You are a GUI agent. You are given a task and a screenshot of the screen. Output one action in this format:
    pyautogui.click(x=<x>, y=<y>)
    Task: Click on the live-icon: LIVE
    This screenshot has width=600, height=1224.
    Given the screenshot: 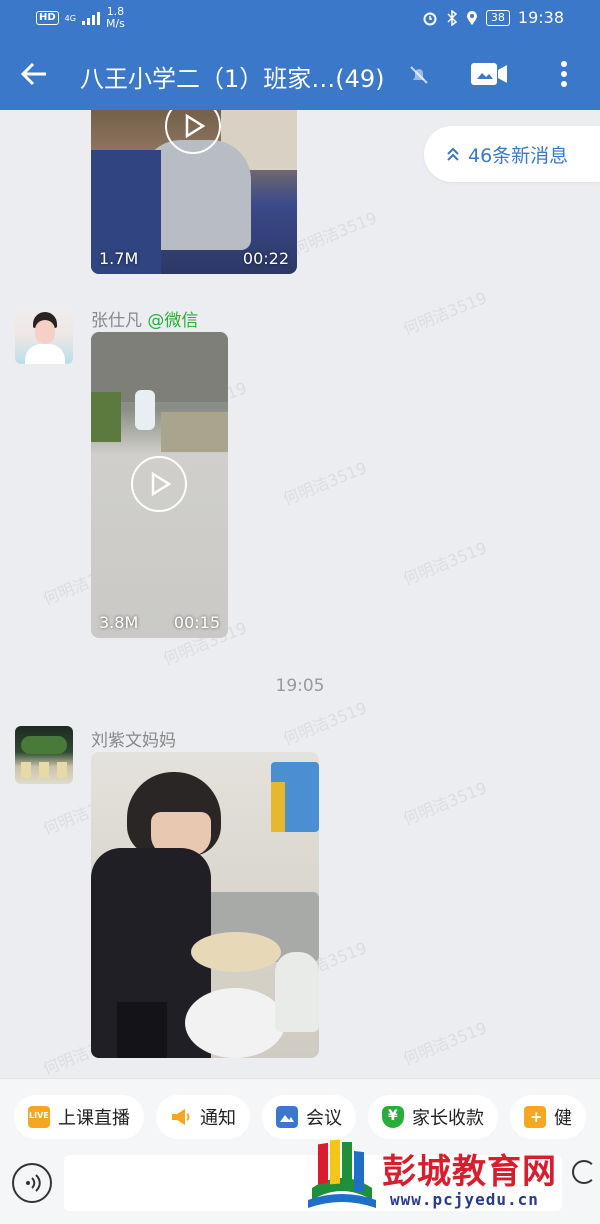 What is the action you would take?
    pyautogui.click(x=39, y=1117)
    